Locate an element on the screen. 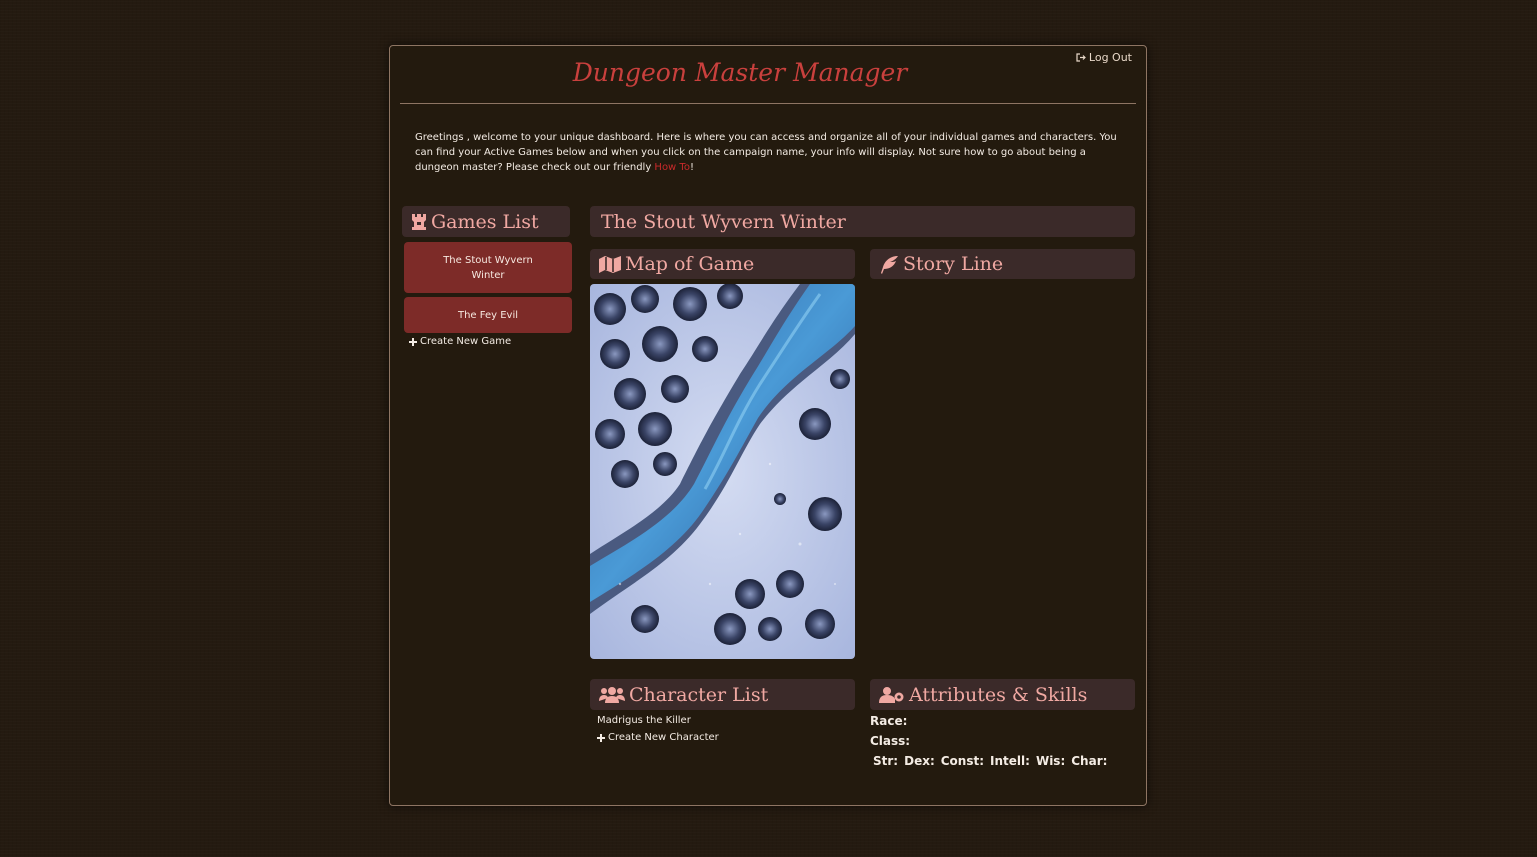  campaign-title: The Stout Wyvern Winter is located at coordinates (723, 221).